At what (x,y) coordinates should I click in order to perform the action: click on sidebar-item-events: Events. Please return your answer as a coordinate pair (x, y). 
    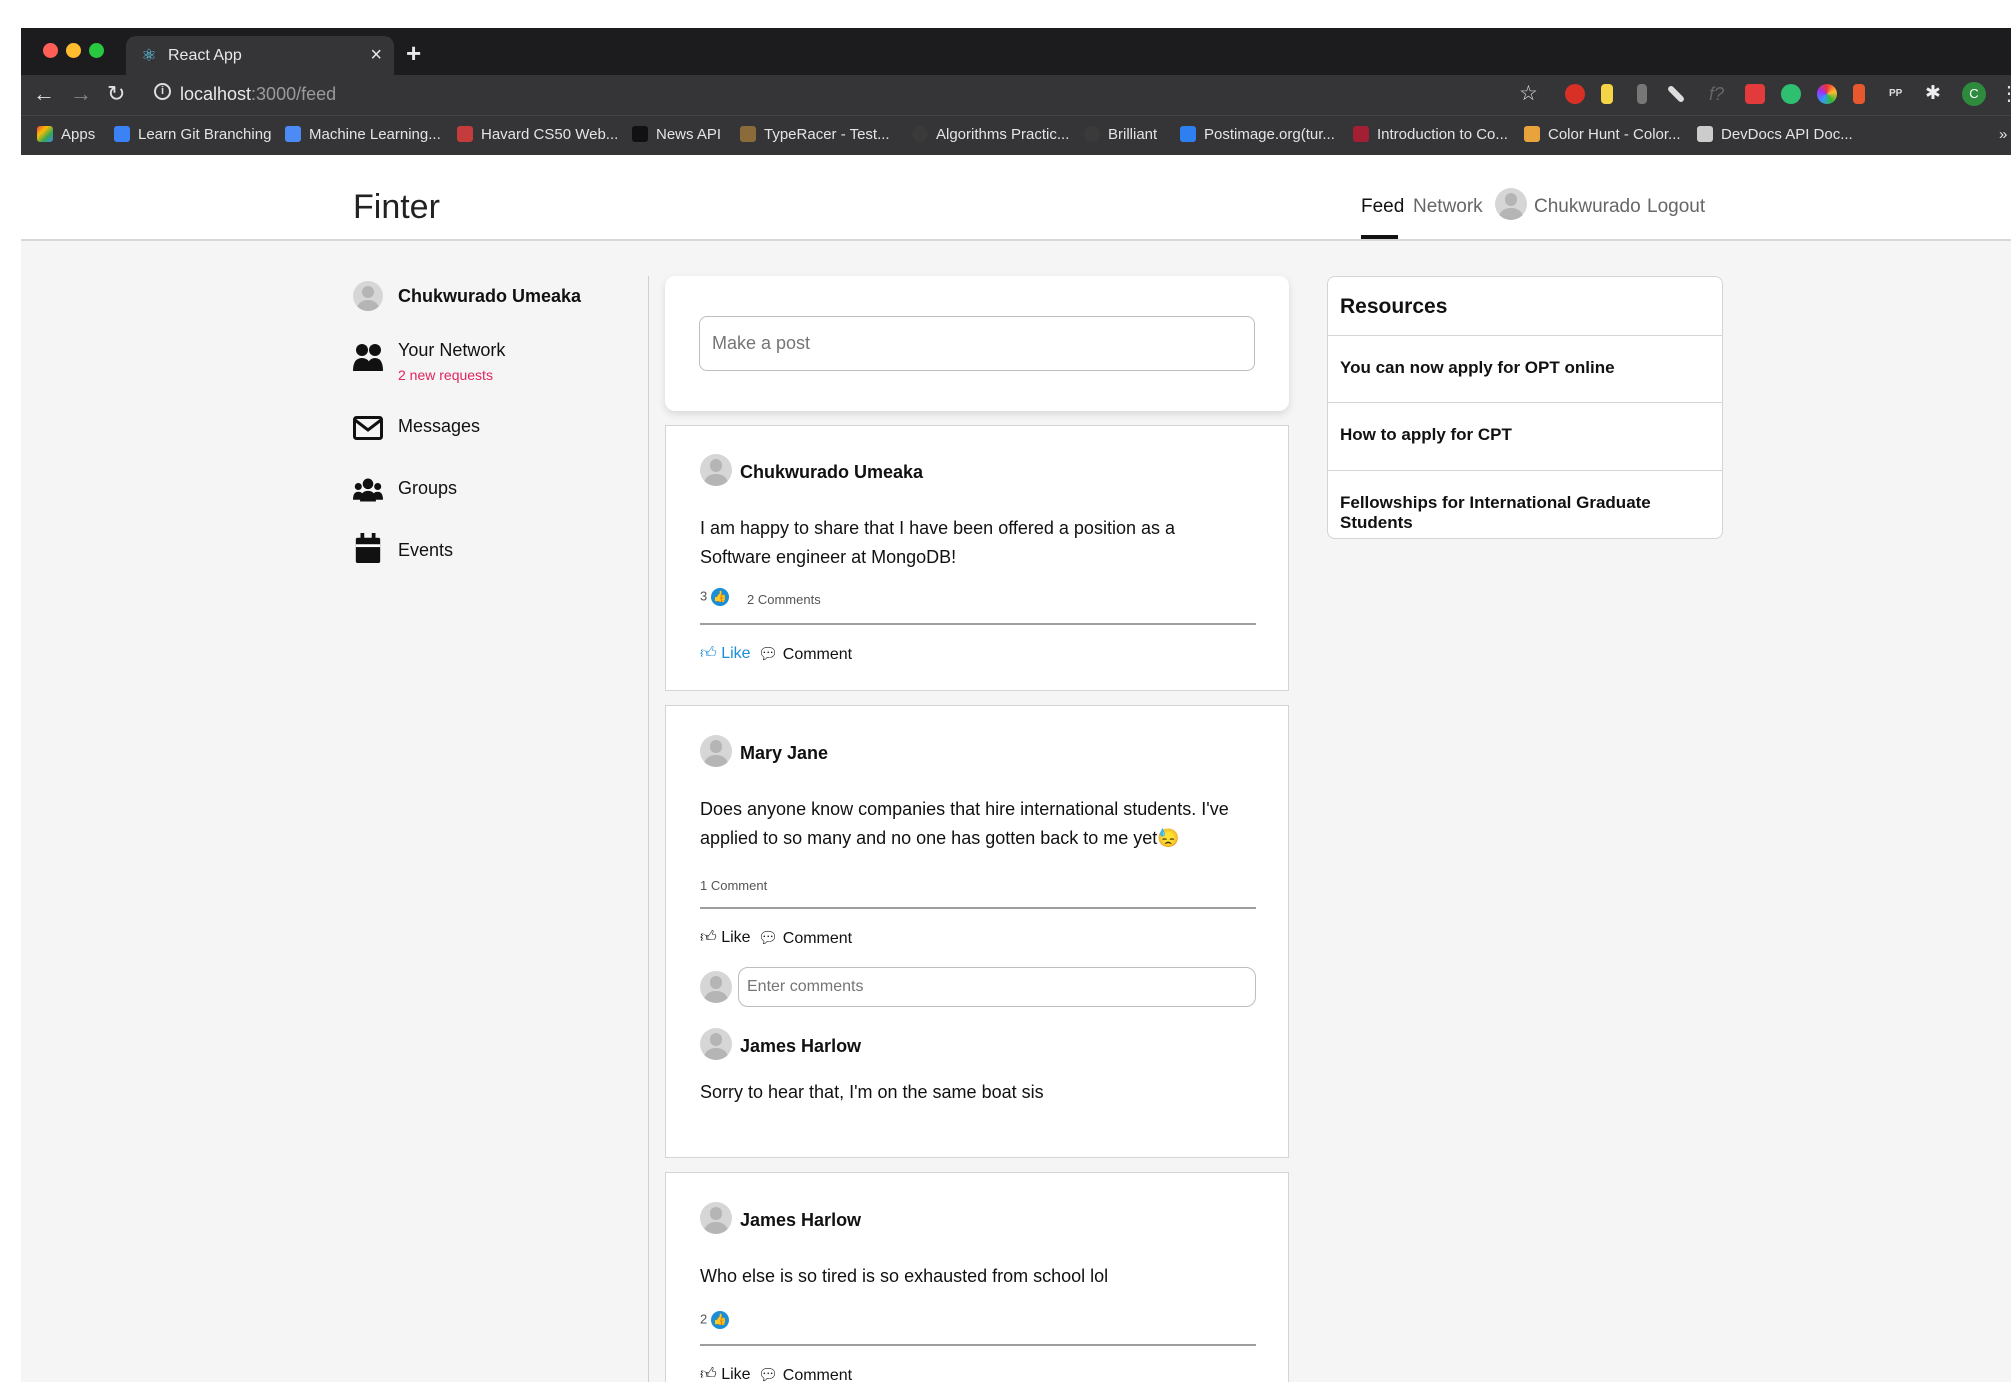
    Looking at the image, I should click on (425, 550).